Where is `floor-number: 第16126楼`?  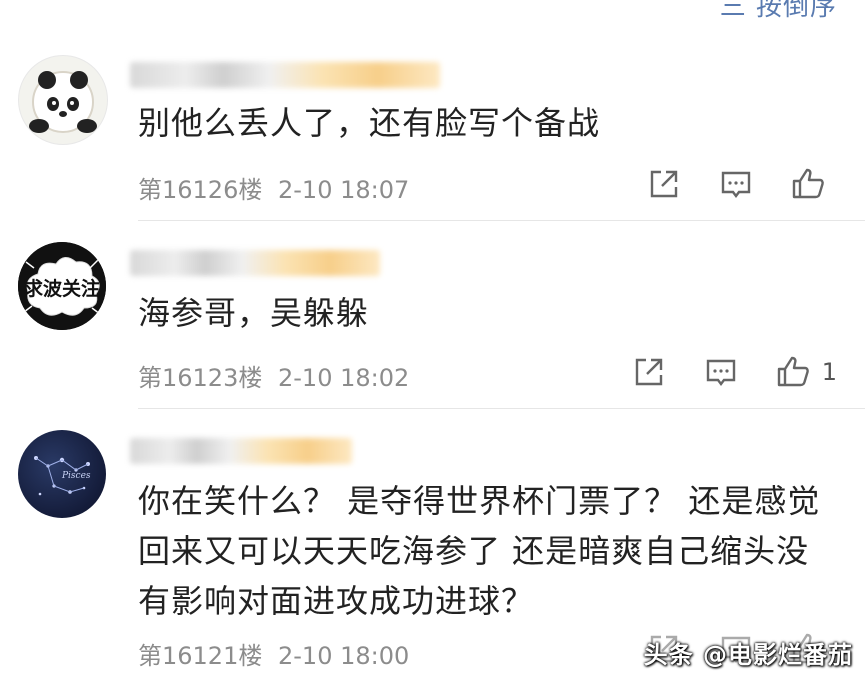
floor-number: 第16126楼 is located at coordinates (200, 190).